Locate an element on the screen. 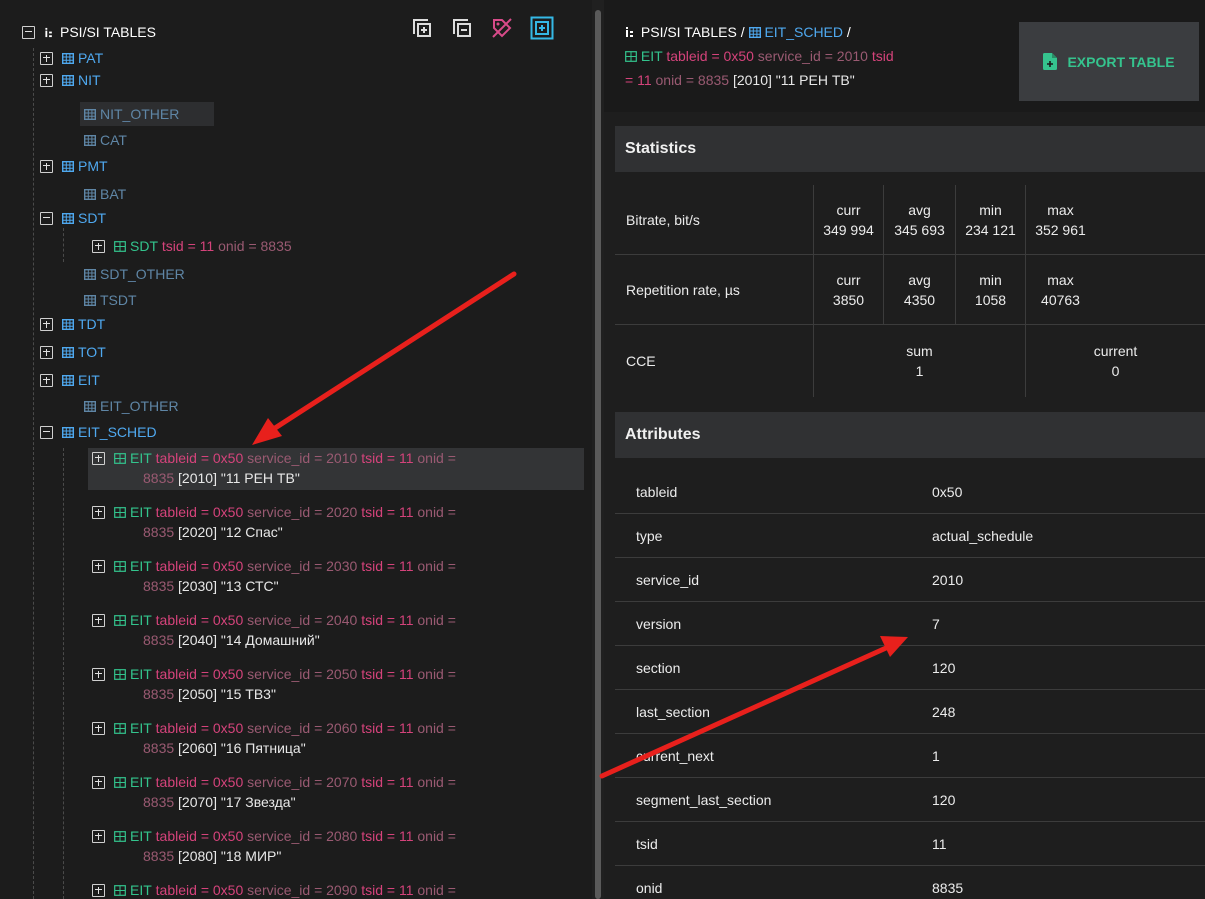 This screenshot has height=899, width=1205. attribute-value: 120 is located at coordinates (944, 668).